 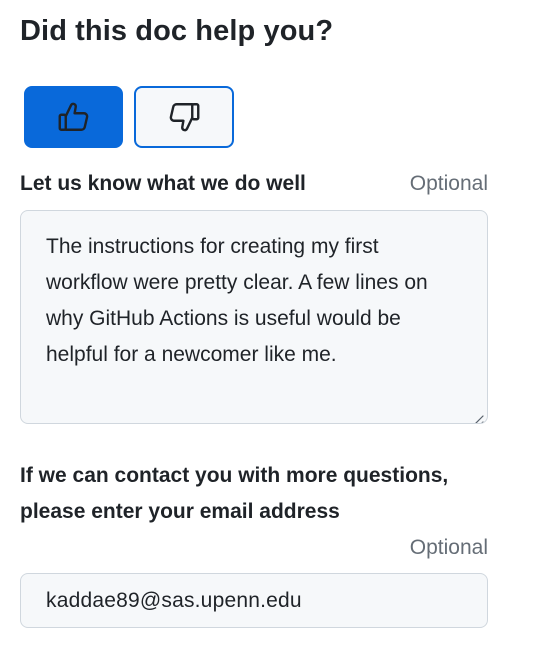 I want to click on thumbs-up-button, so click(x=73, y=117).